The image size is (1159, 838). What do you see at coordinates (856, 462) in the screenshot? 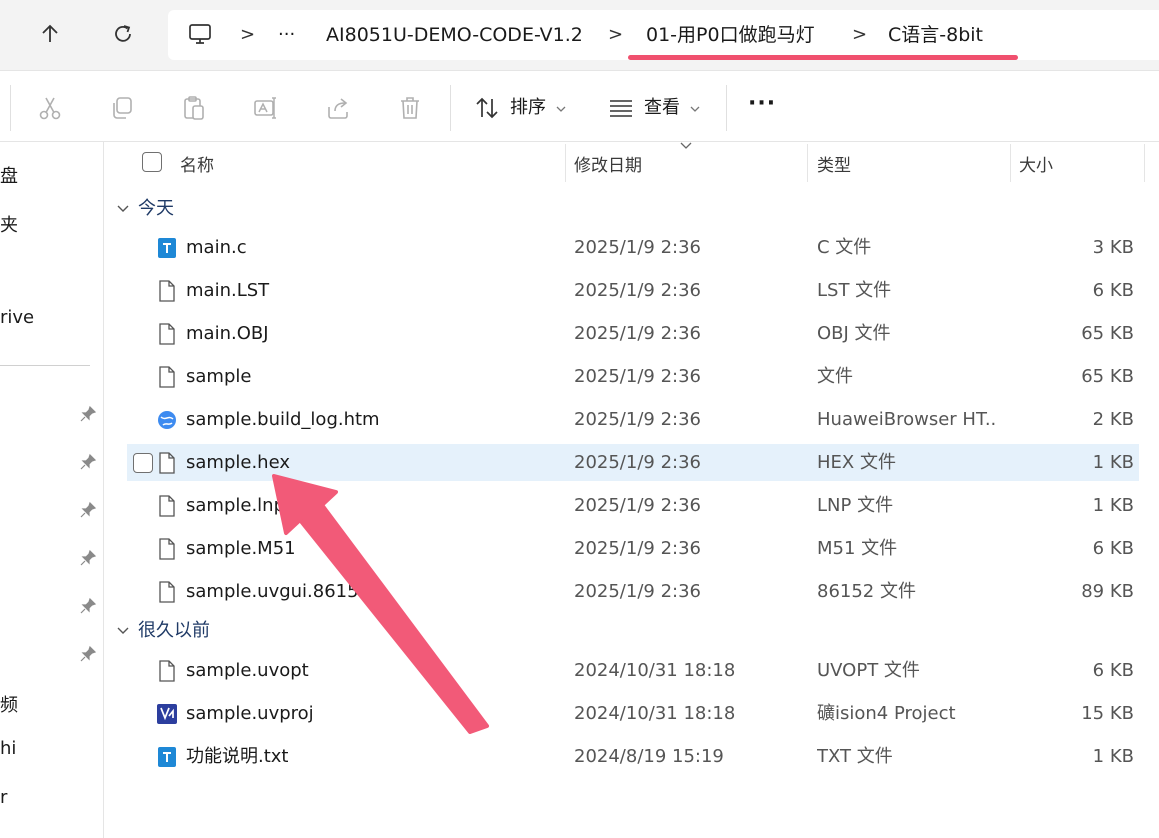
I see `file-type: HEX 文件` at bounding box center [856, 462].